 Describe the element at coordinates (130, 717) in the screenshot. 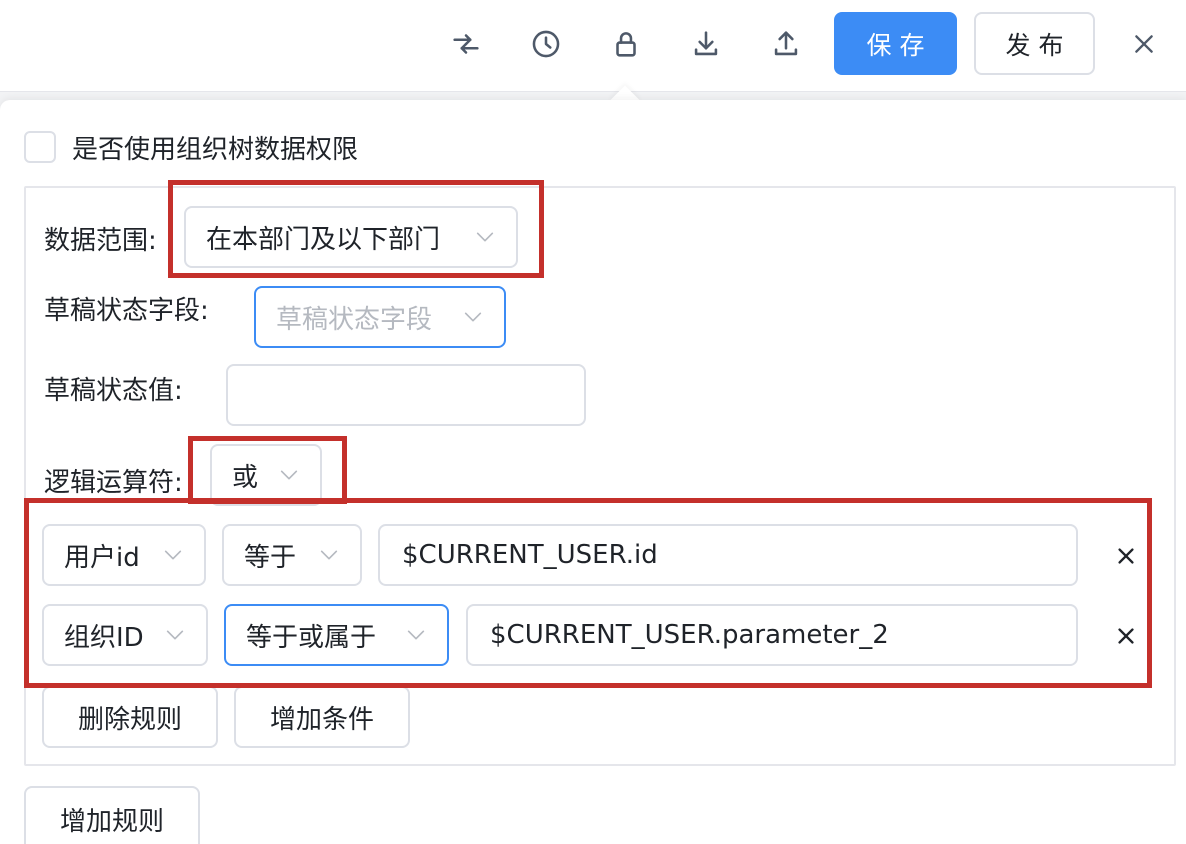

I see `delete-rule-button: 删除规则` at that location.